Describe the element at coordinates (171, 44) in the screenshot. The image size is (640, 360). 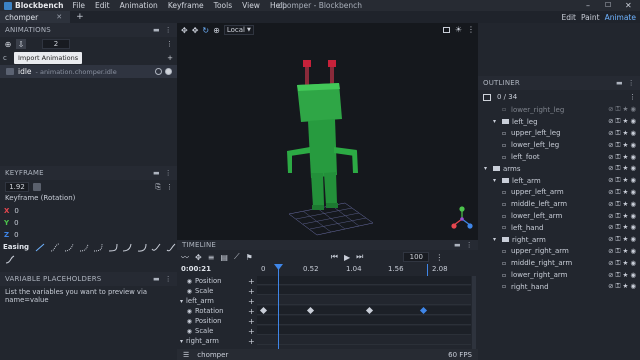
I see `toolbar-menu-icon: ⋮` at that location.